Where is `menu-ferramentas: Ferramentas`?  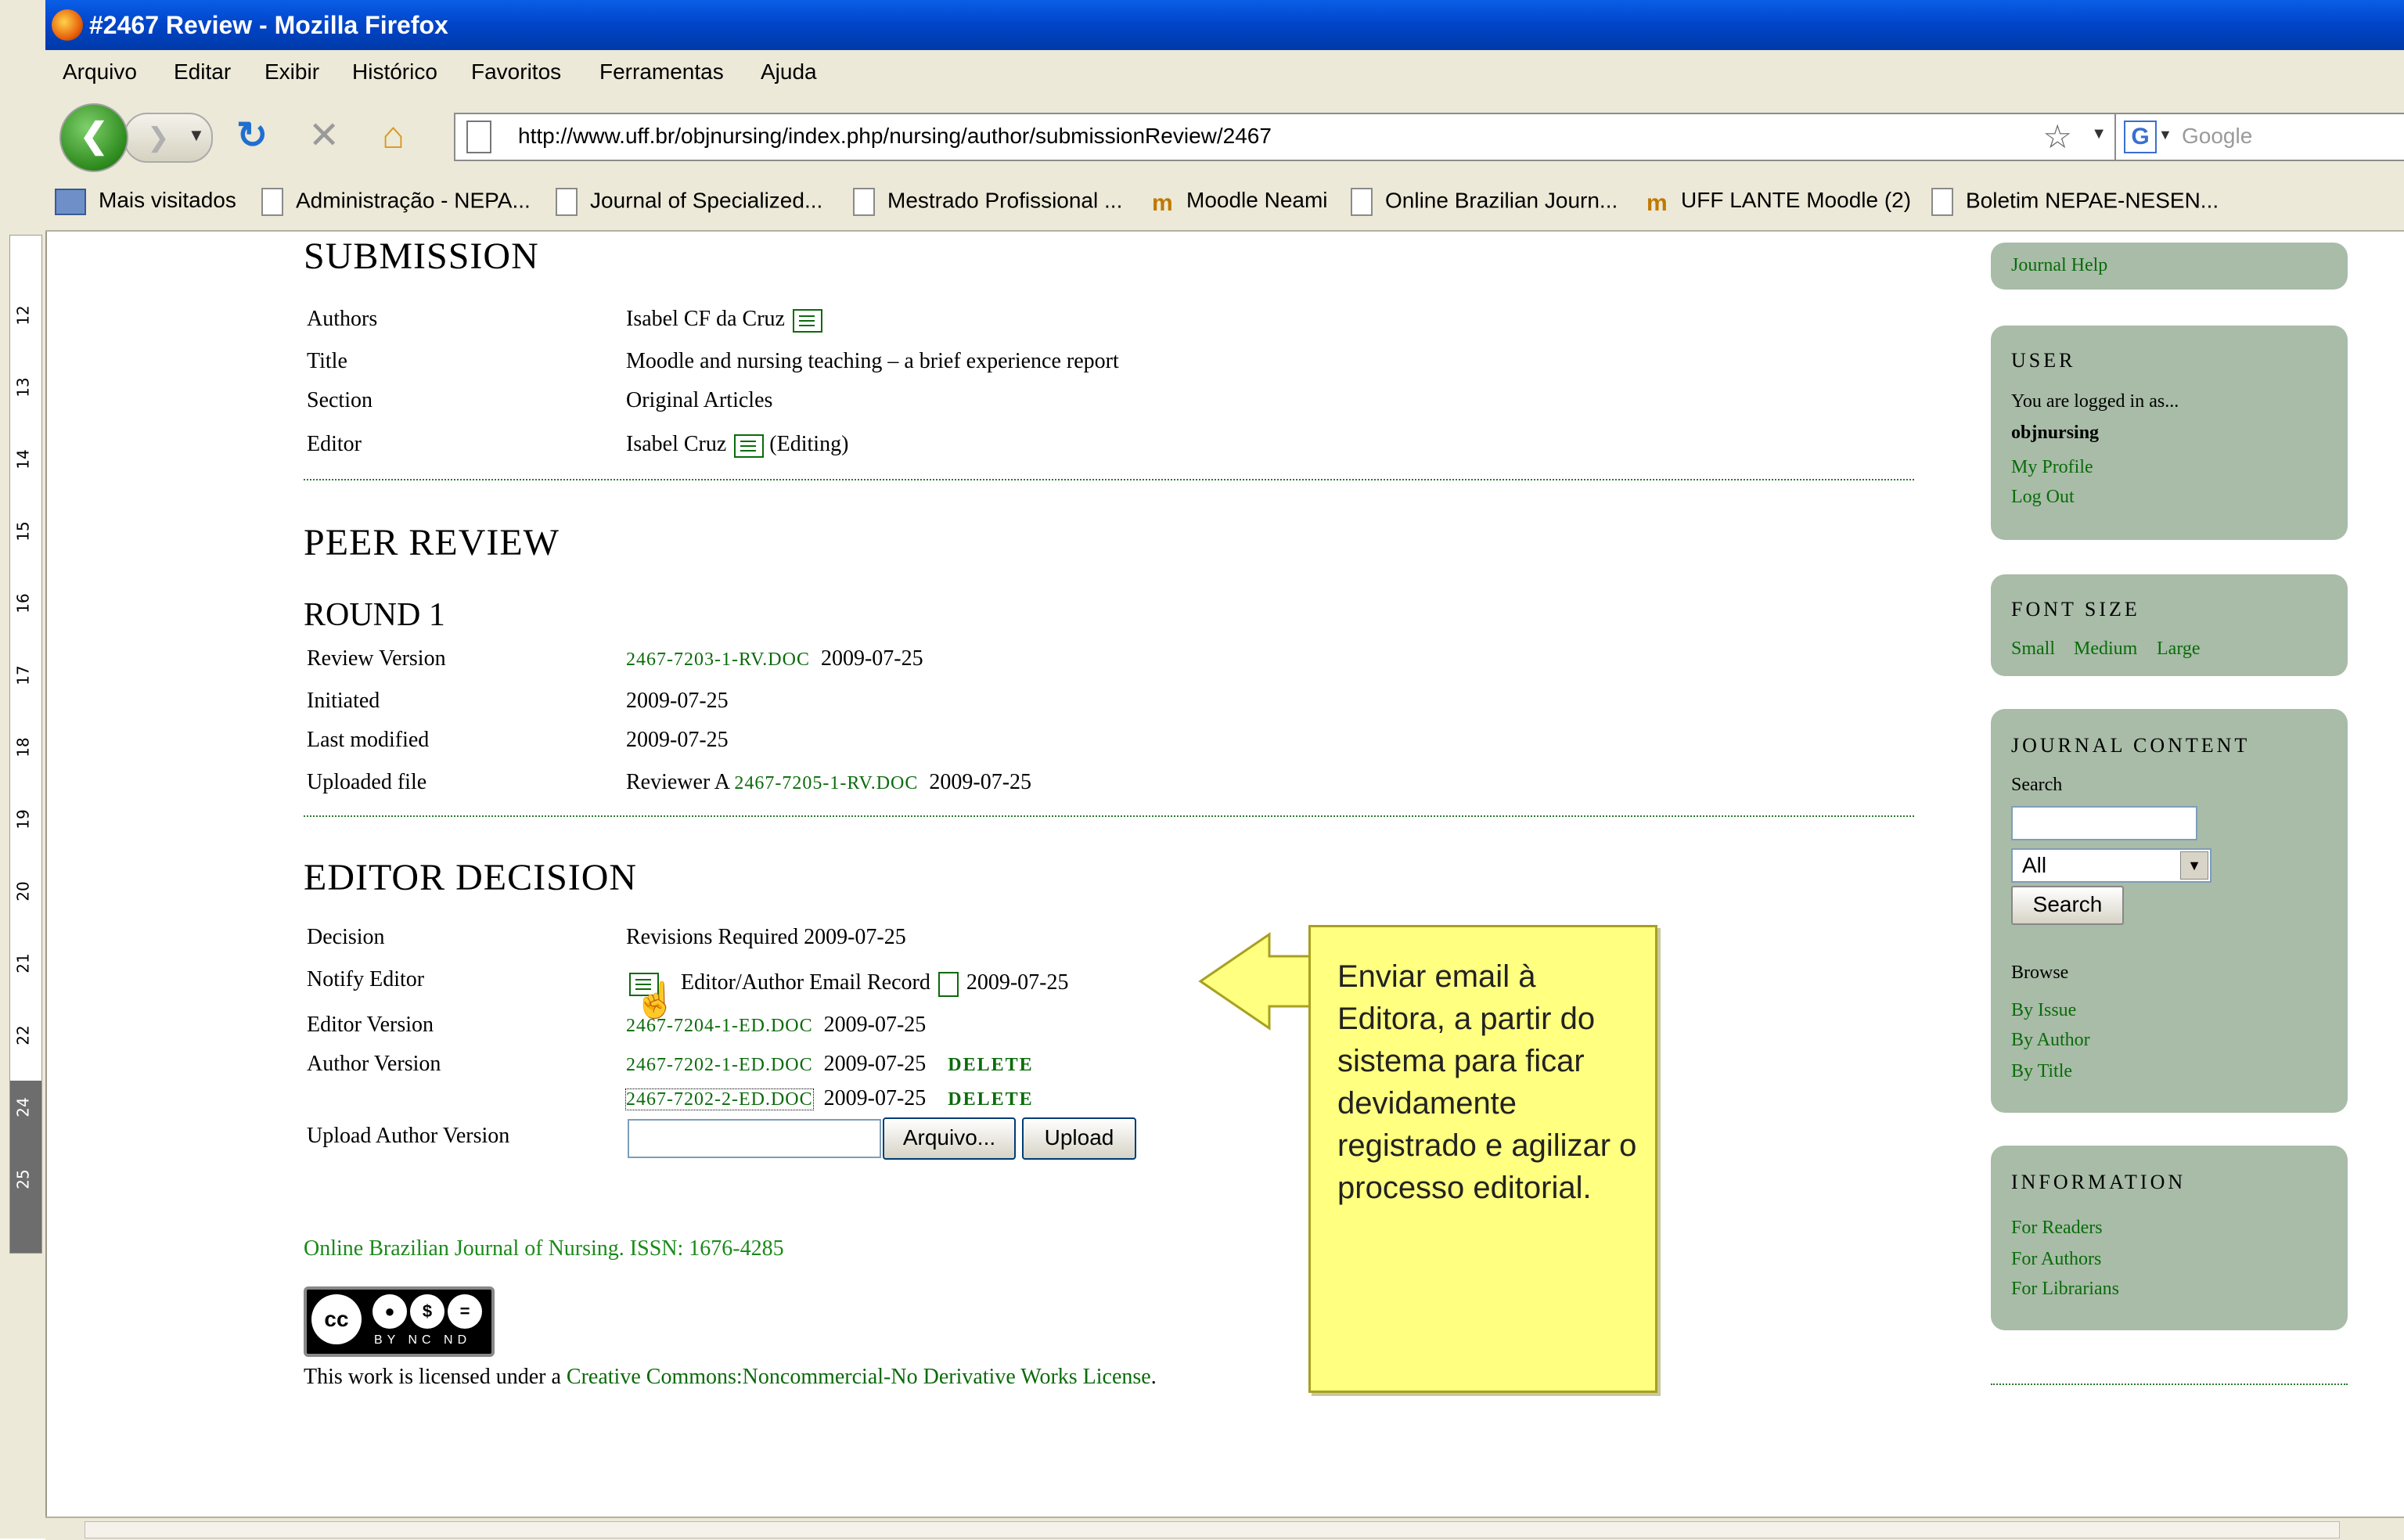 menu-ferramentas: Ferramentas is located at coordinates (661, 72).